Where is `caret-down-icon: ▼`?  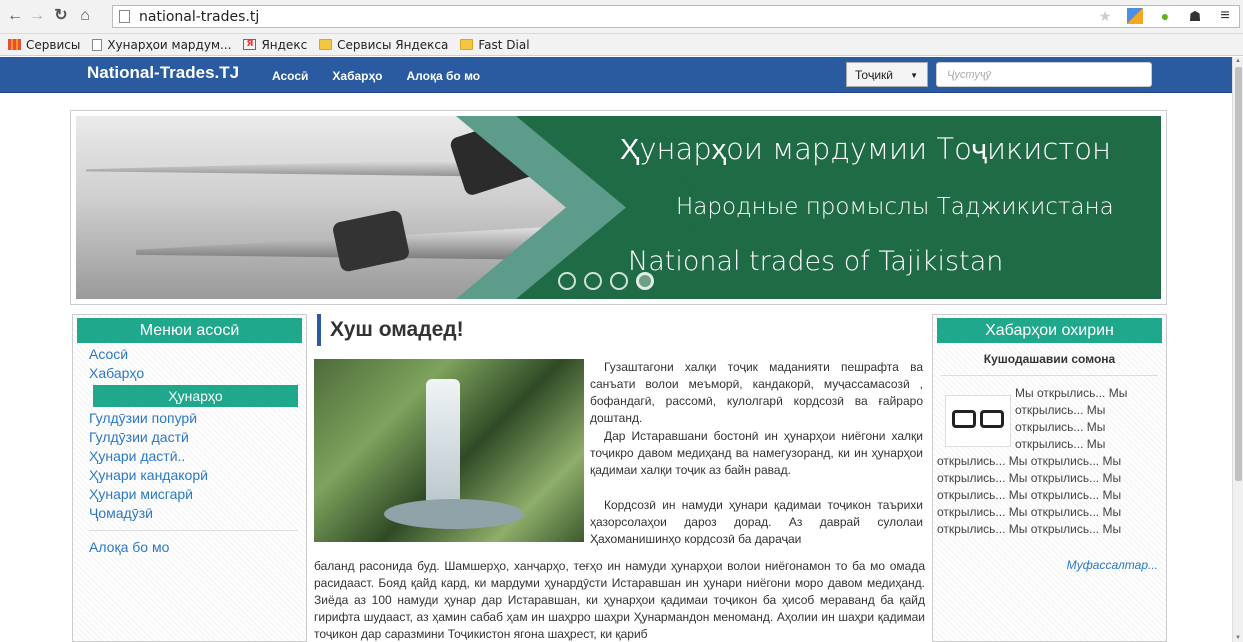
caret-down-icon: ▼ is located at coordinates (914, 75).